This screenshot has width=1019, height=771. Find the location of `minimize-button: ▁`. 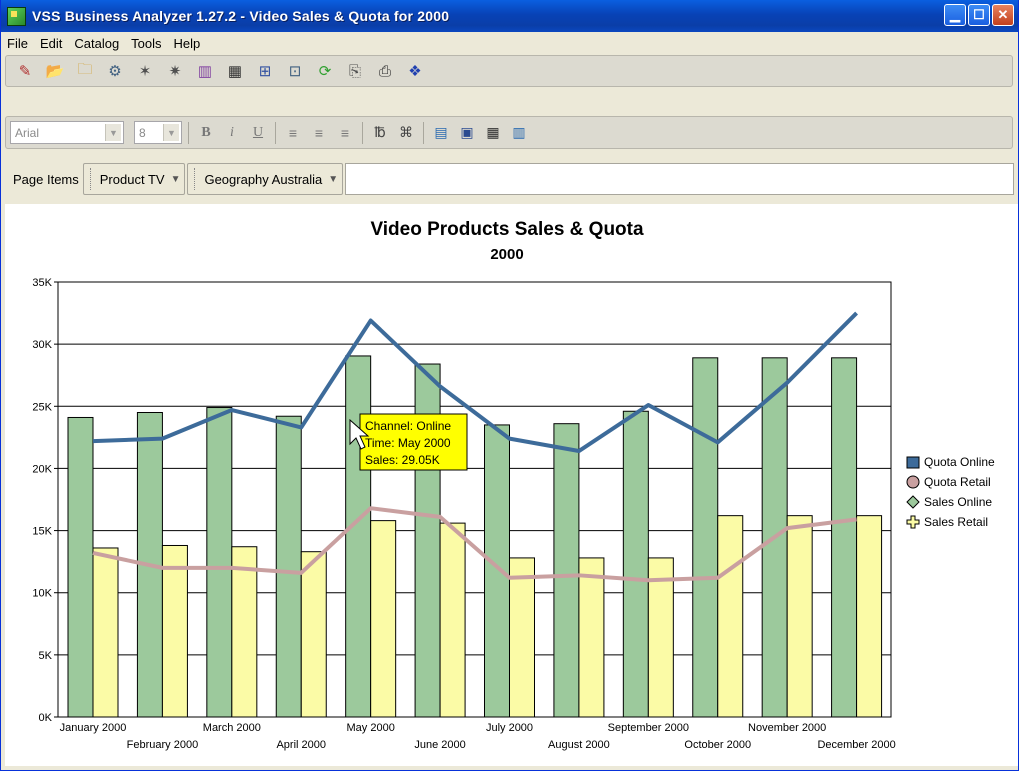

minimize-button: ▁ is located at coordinates (955, 15).